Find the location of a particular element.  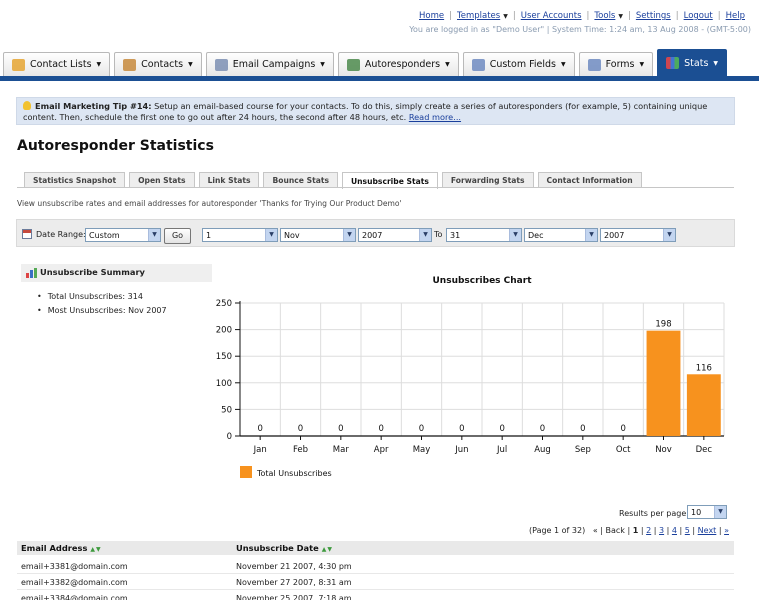

top-link-help: Help is located at coordinates (735, 16).